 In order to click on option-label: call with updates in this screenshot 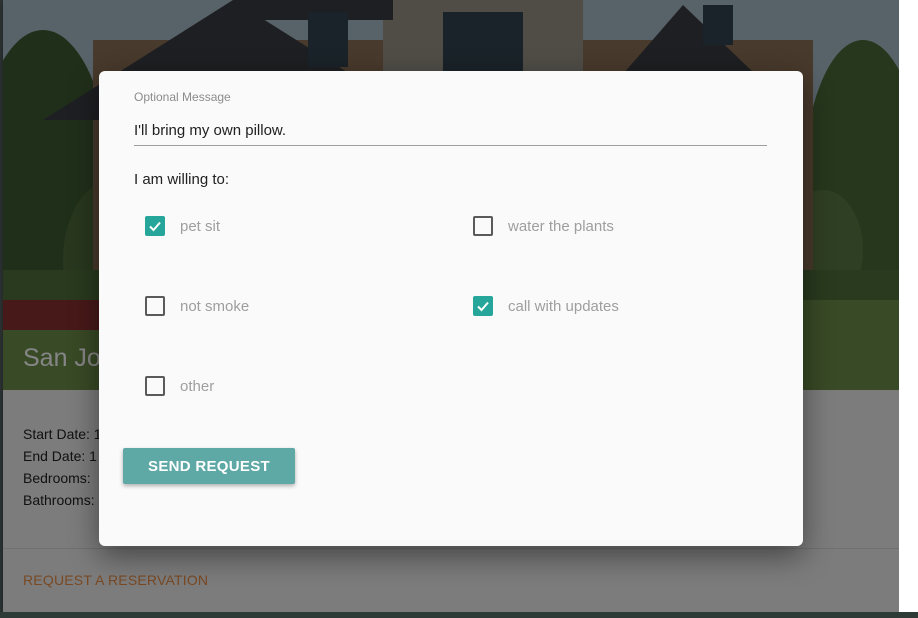, I will do `click(563, 306)`.